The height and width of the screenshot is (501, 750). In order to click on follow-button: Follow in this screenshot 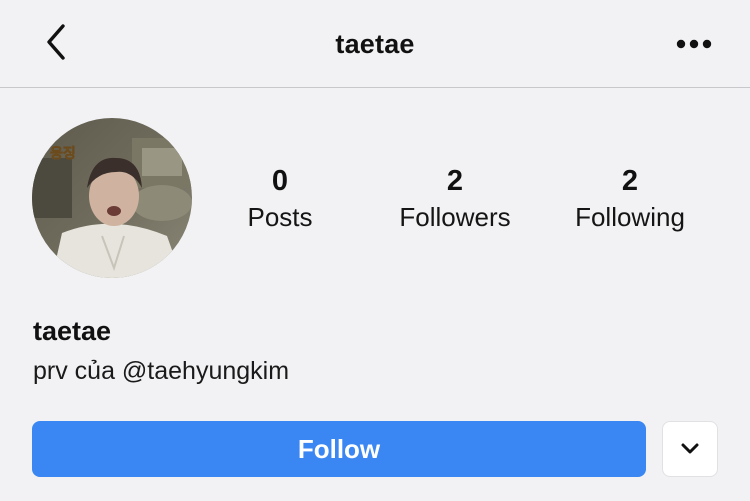, I will do `click(339, 449)`.